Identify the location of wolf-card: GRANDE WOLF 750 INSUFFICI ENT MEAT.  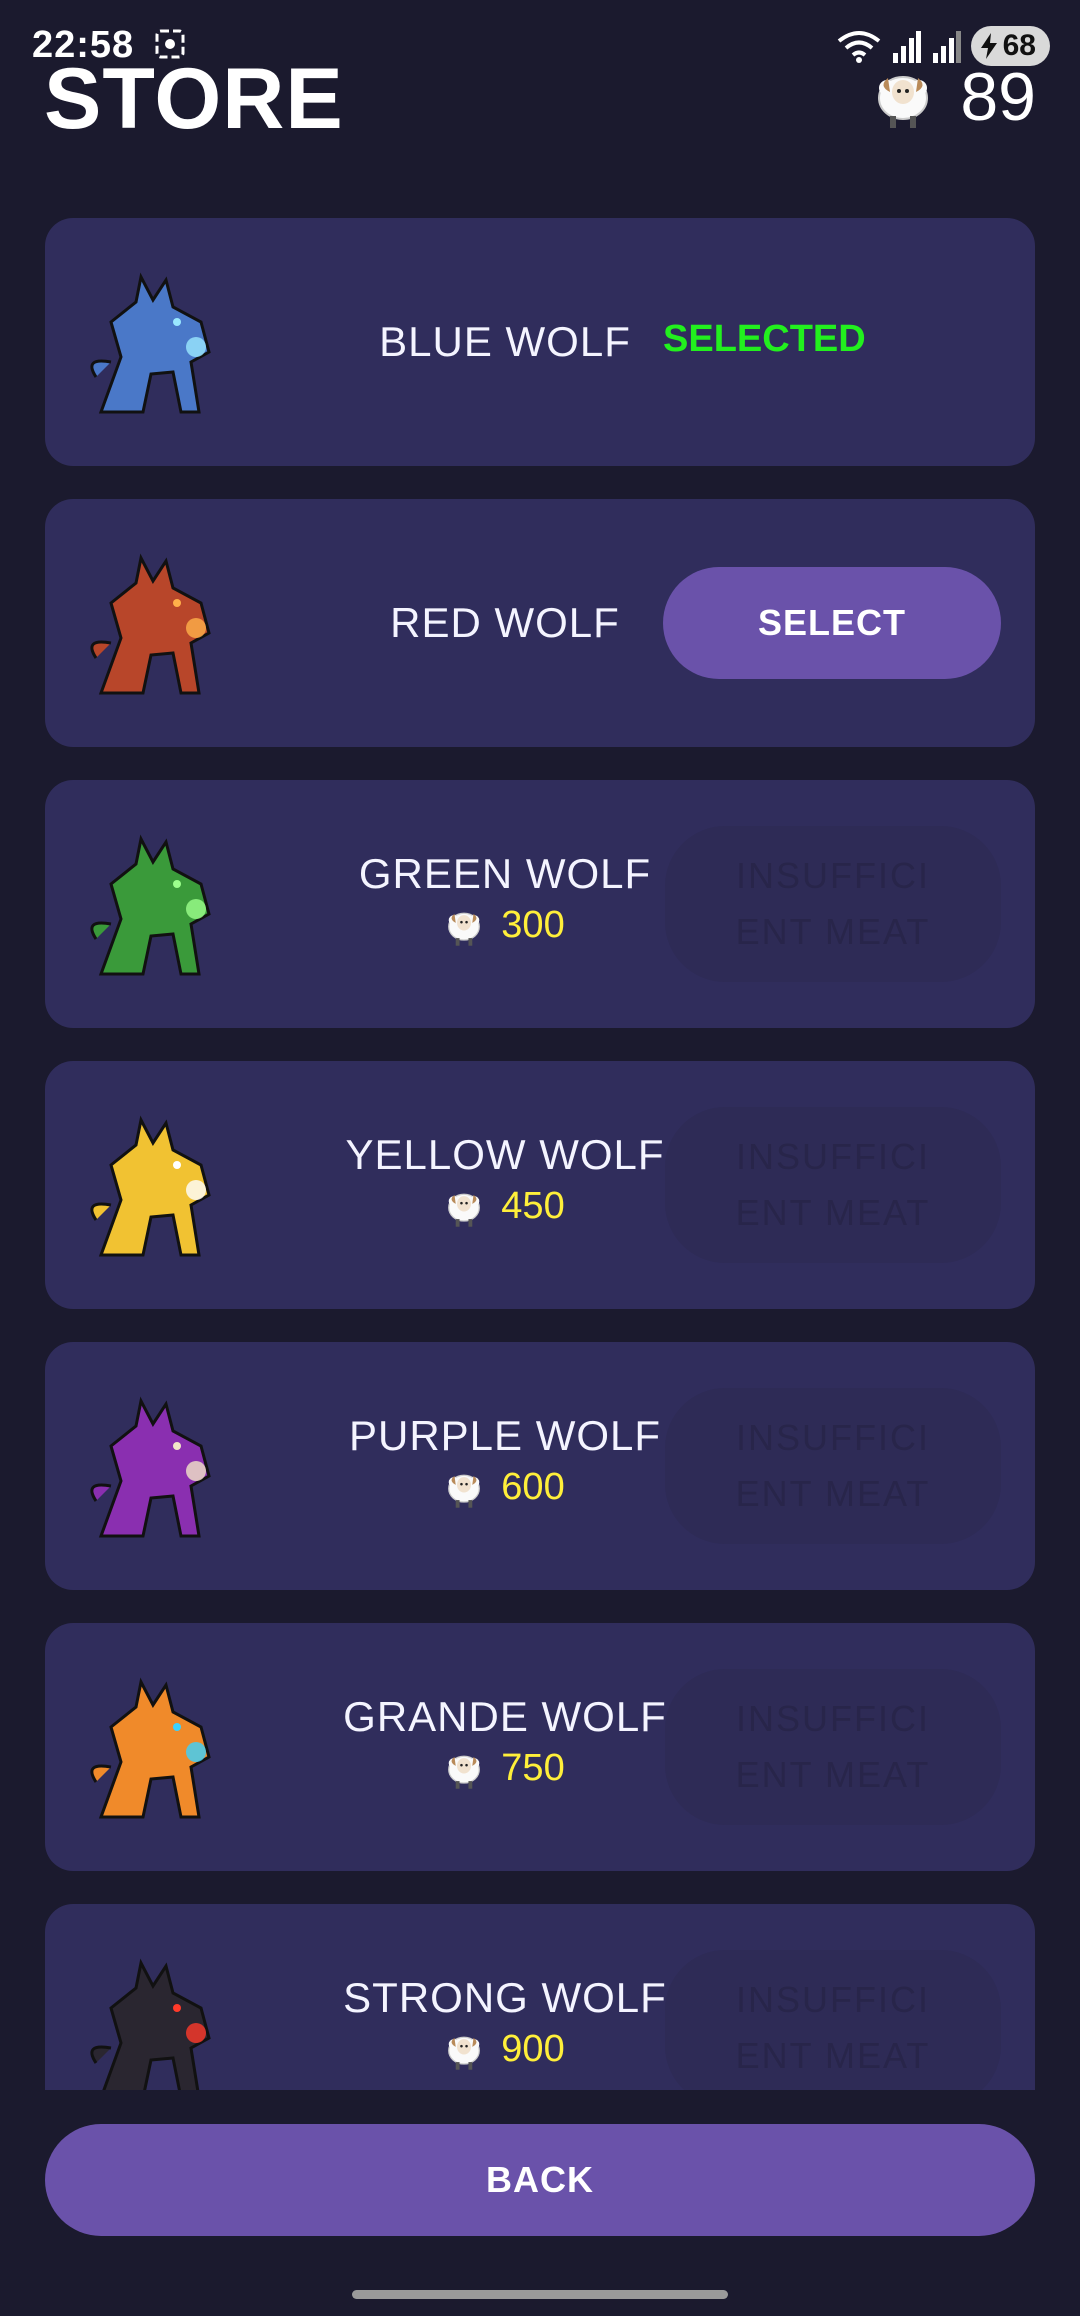
(540, 1747).